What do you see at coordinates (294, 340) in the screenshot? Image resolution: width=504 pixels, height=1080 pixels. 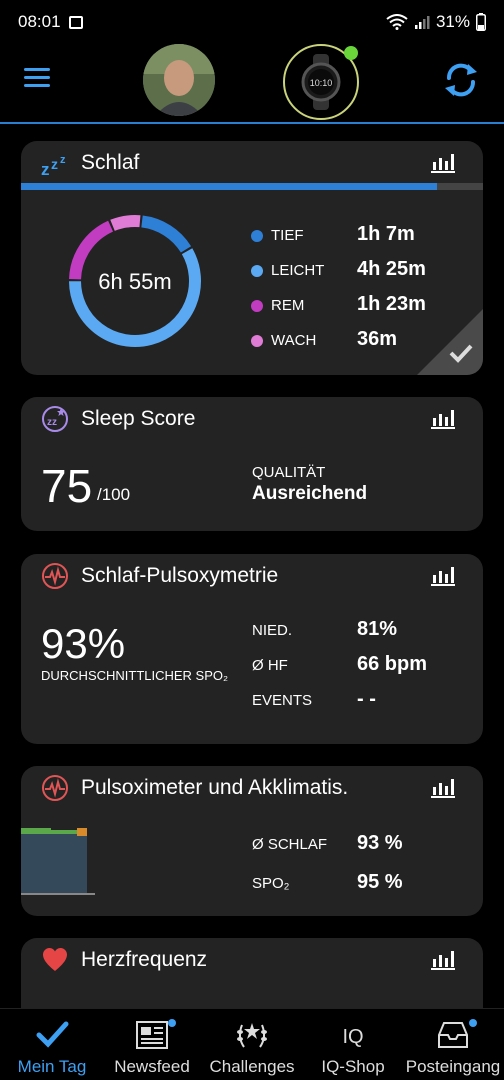 I see `legend-label: WACH` at bounding box center [294, 340].